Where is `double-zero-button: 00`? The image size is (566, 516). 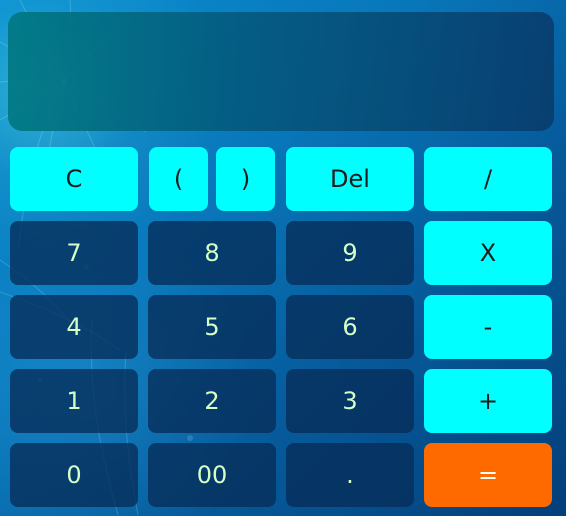 double-zero-button: 00 is located at coordinates (212, 475).